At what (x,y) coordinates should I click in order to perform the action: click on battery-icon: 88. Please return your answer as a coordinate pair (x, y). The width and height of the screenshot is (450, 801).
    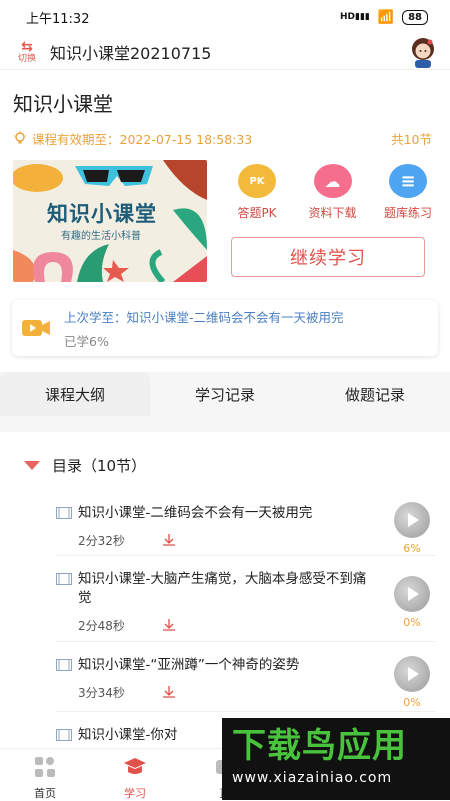
    Looking at the image, I should click on (415, 17).